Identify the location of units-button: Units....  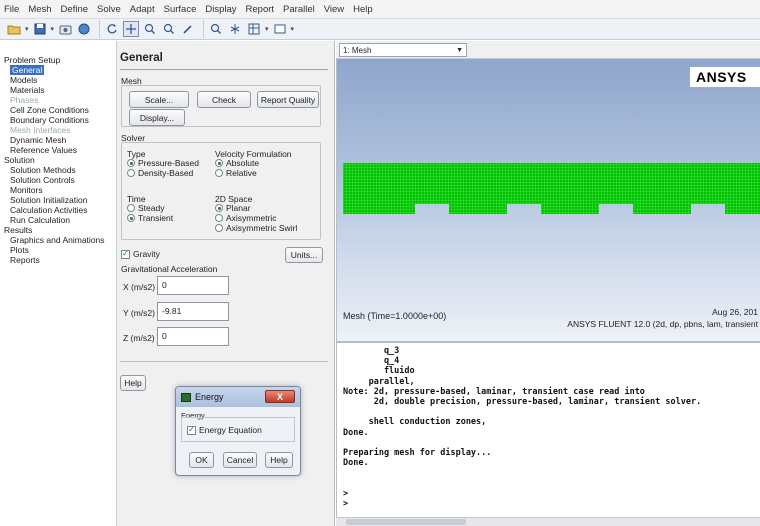
(304, 255).